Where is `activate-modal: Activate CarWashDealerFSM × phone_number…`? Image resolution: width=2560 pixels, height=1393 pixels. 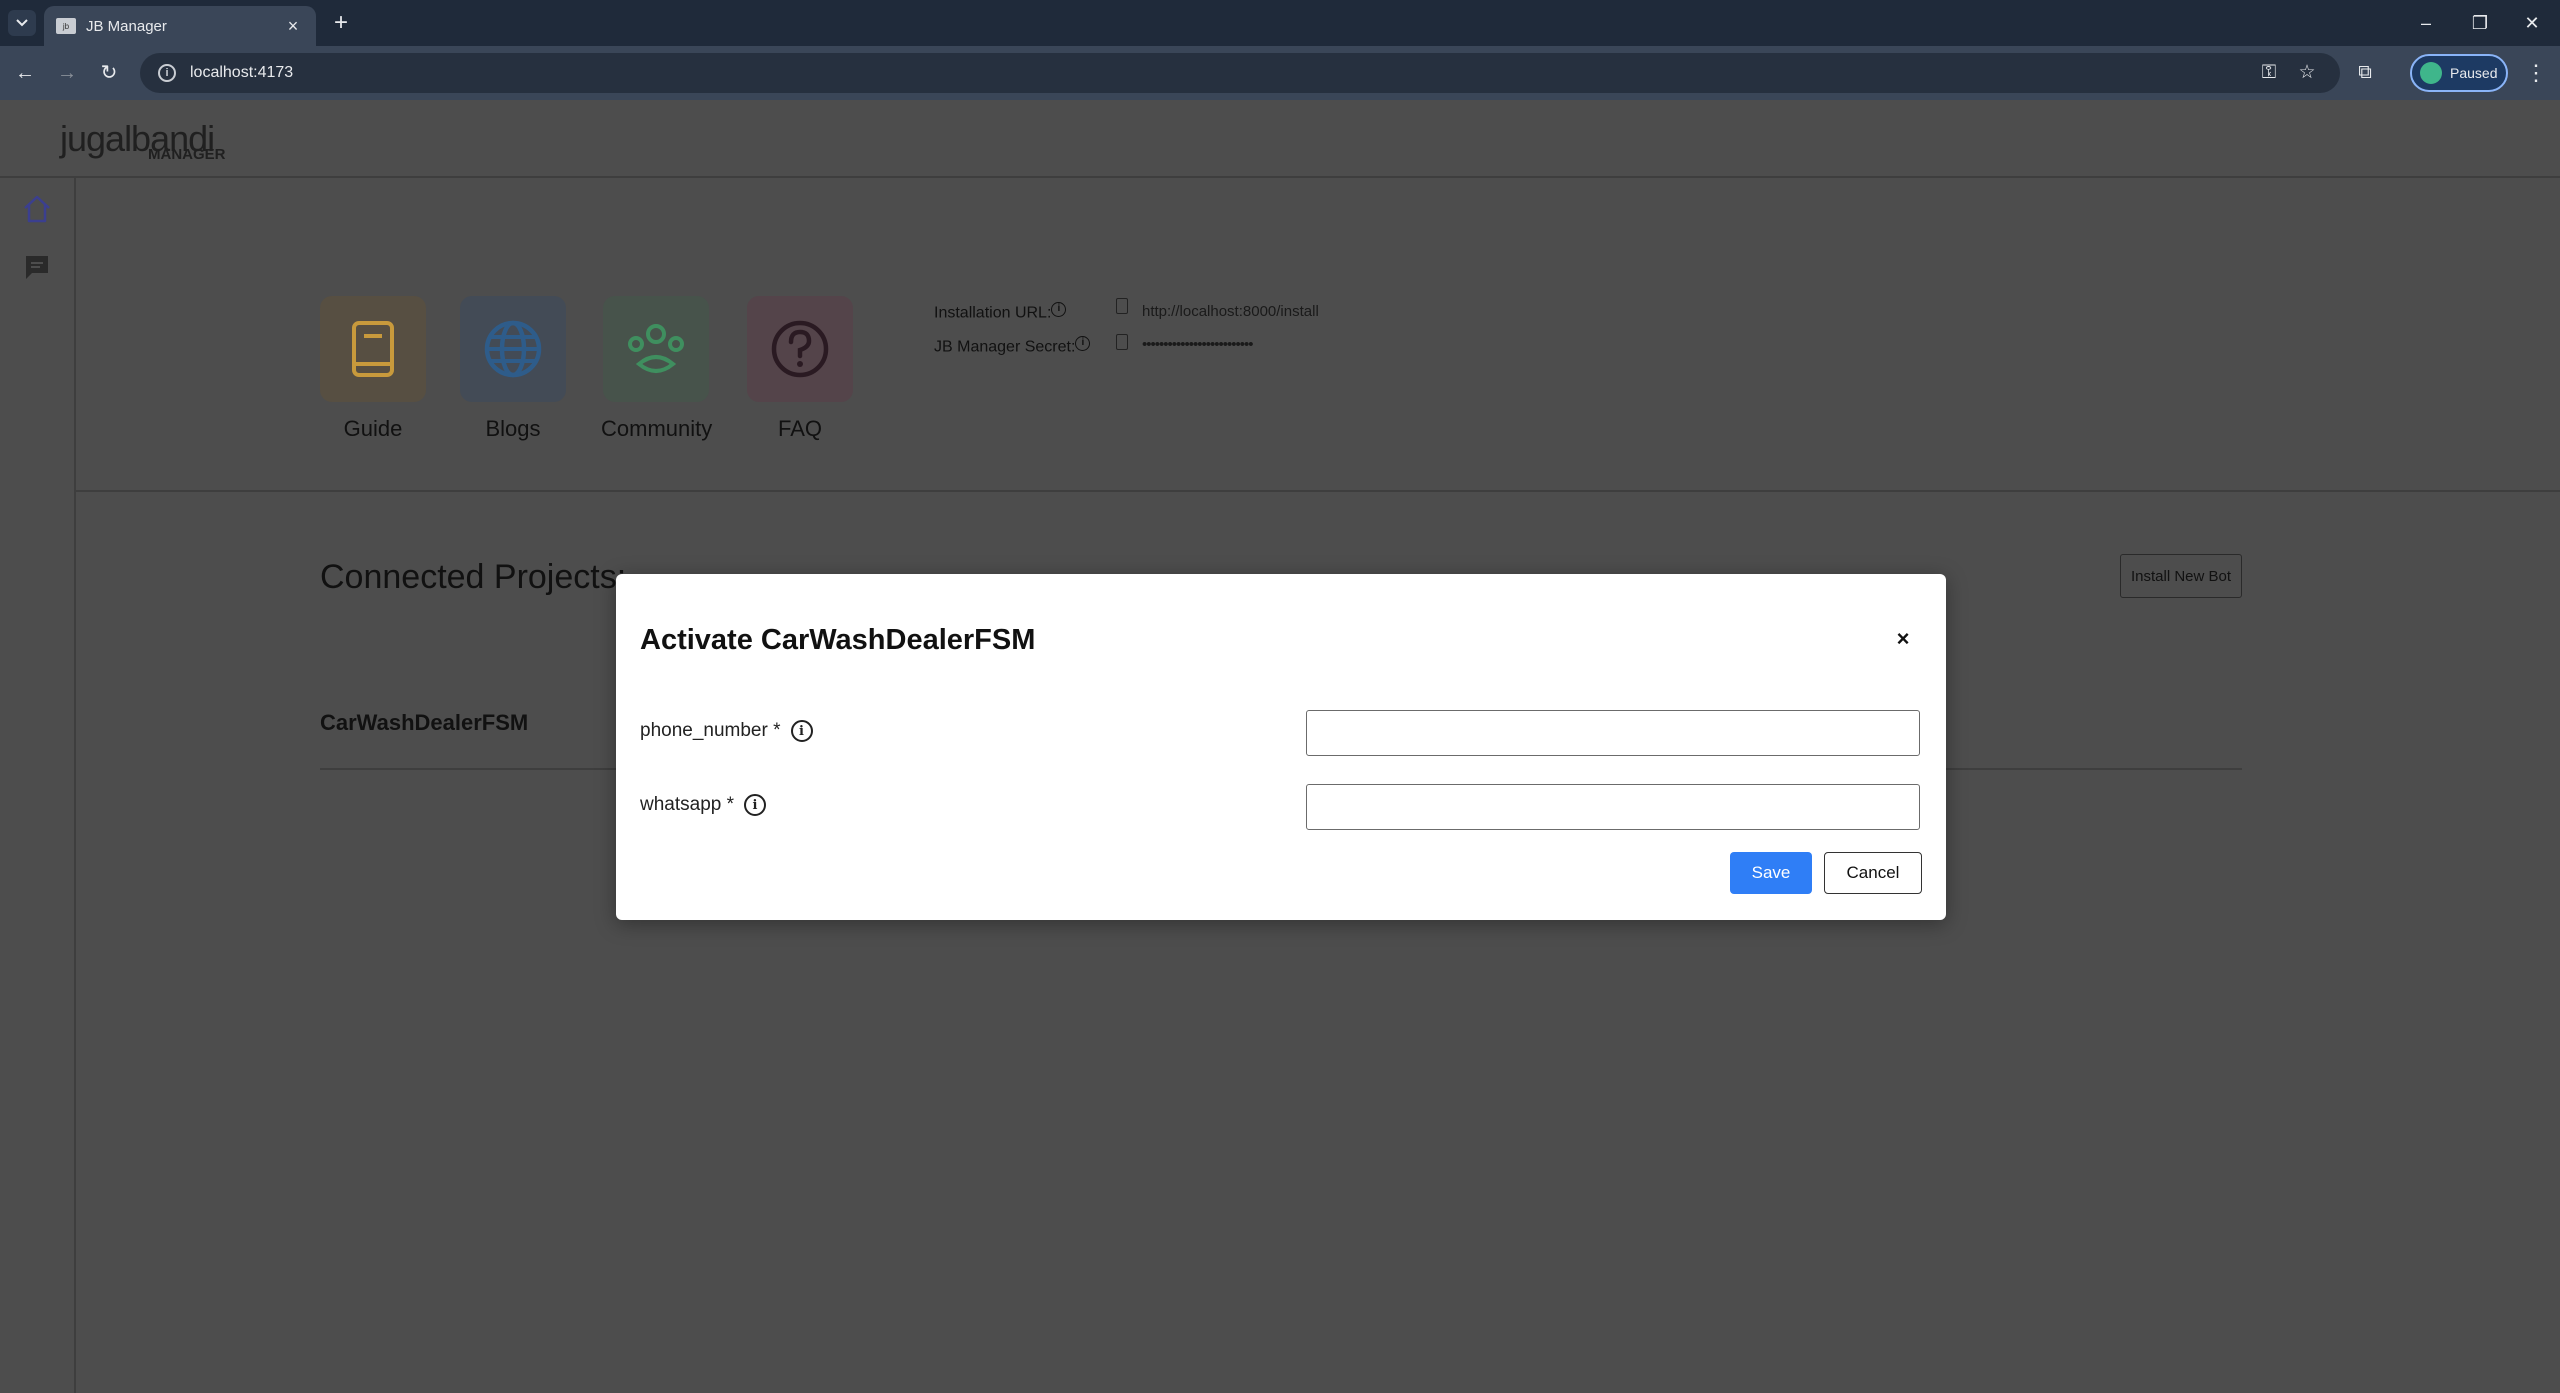
activate-modal: Activate CarWashDealerFSM × phone_number… is located at coordinates (1281, 747).